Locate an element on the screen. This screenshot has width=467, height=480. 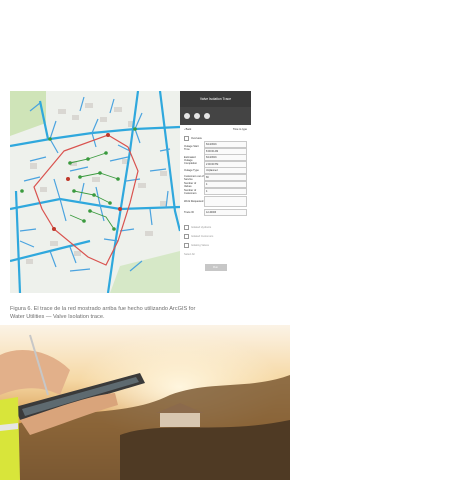
field-row: Number of Valves 4 is located at coordinates (215, 184).